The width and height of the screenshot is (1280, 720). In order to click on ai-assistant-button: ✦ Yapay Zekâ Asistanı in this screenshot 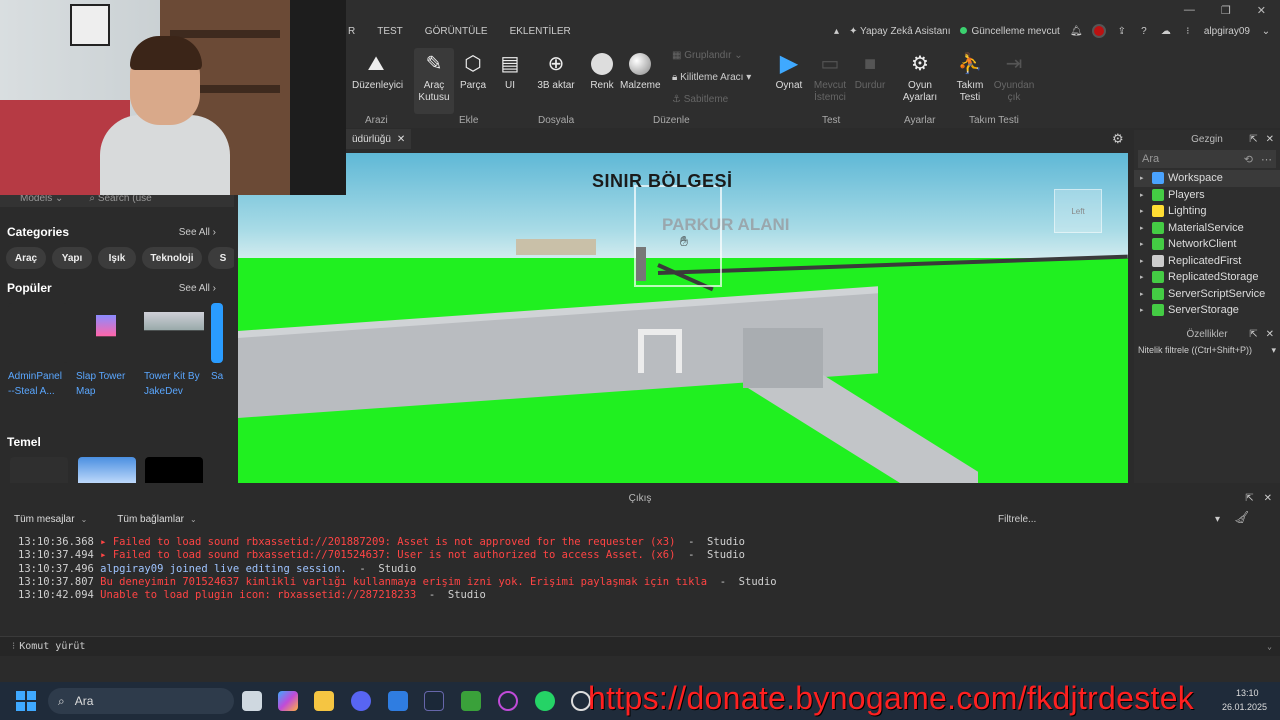, I will do `click(899, 31)`.